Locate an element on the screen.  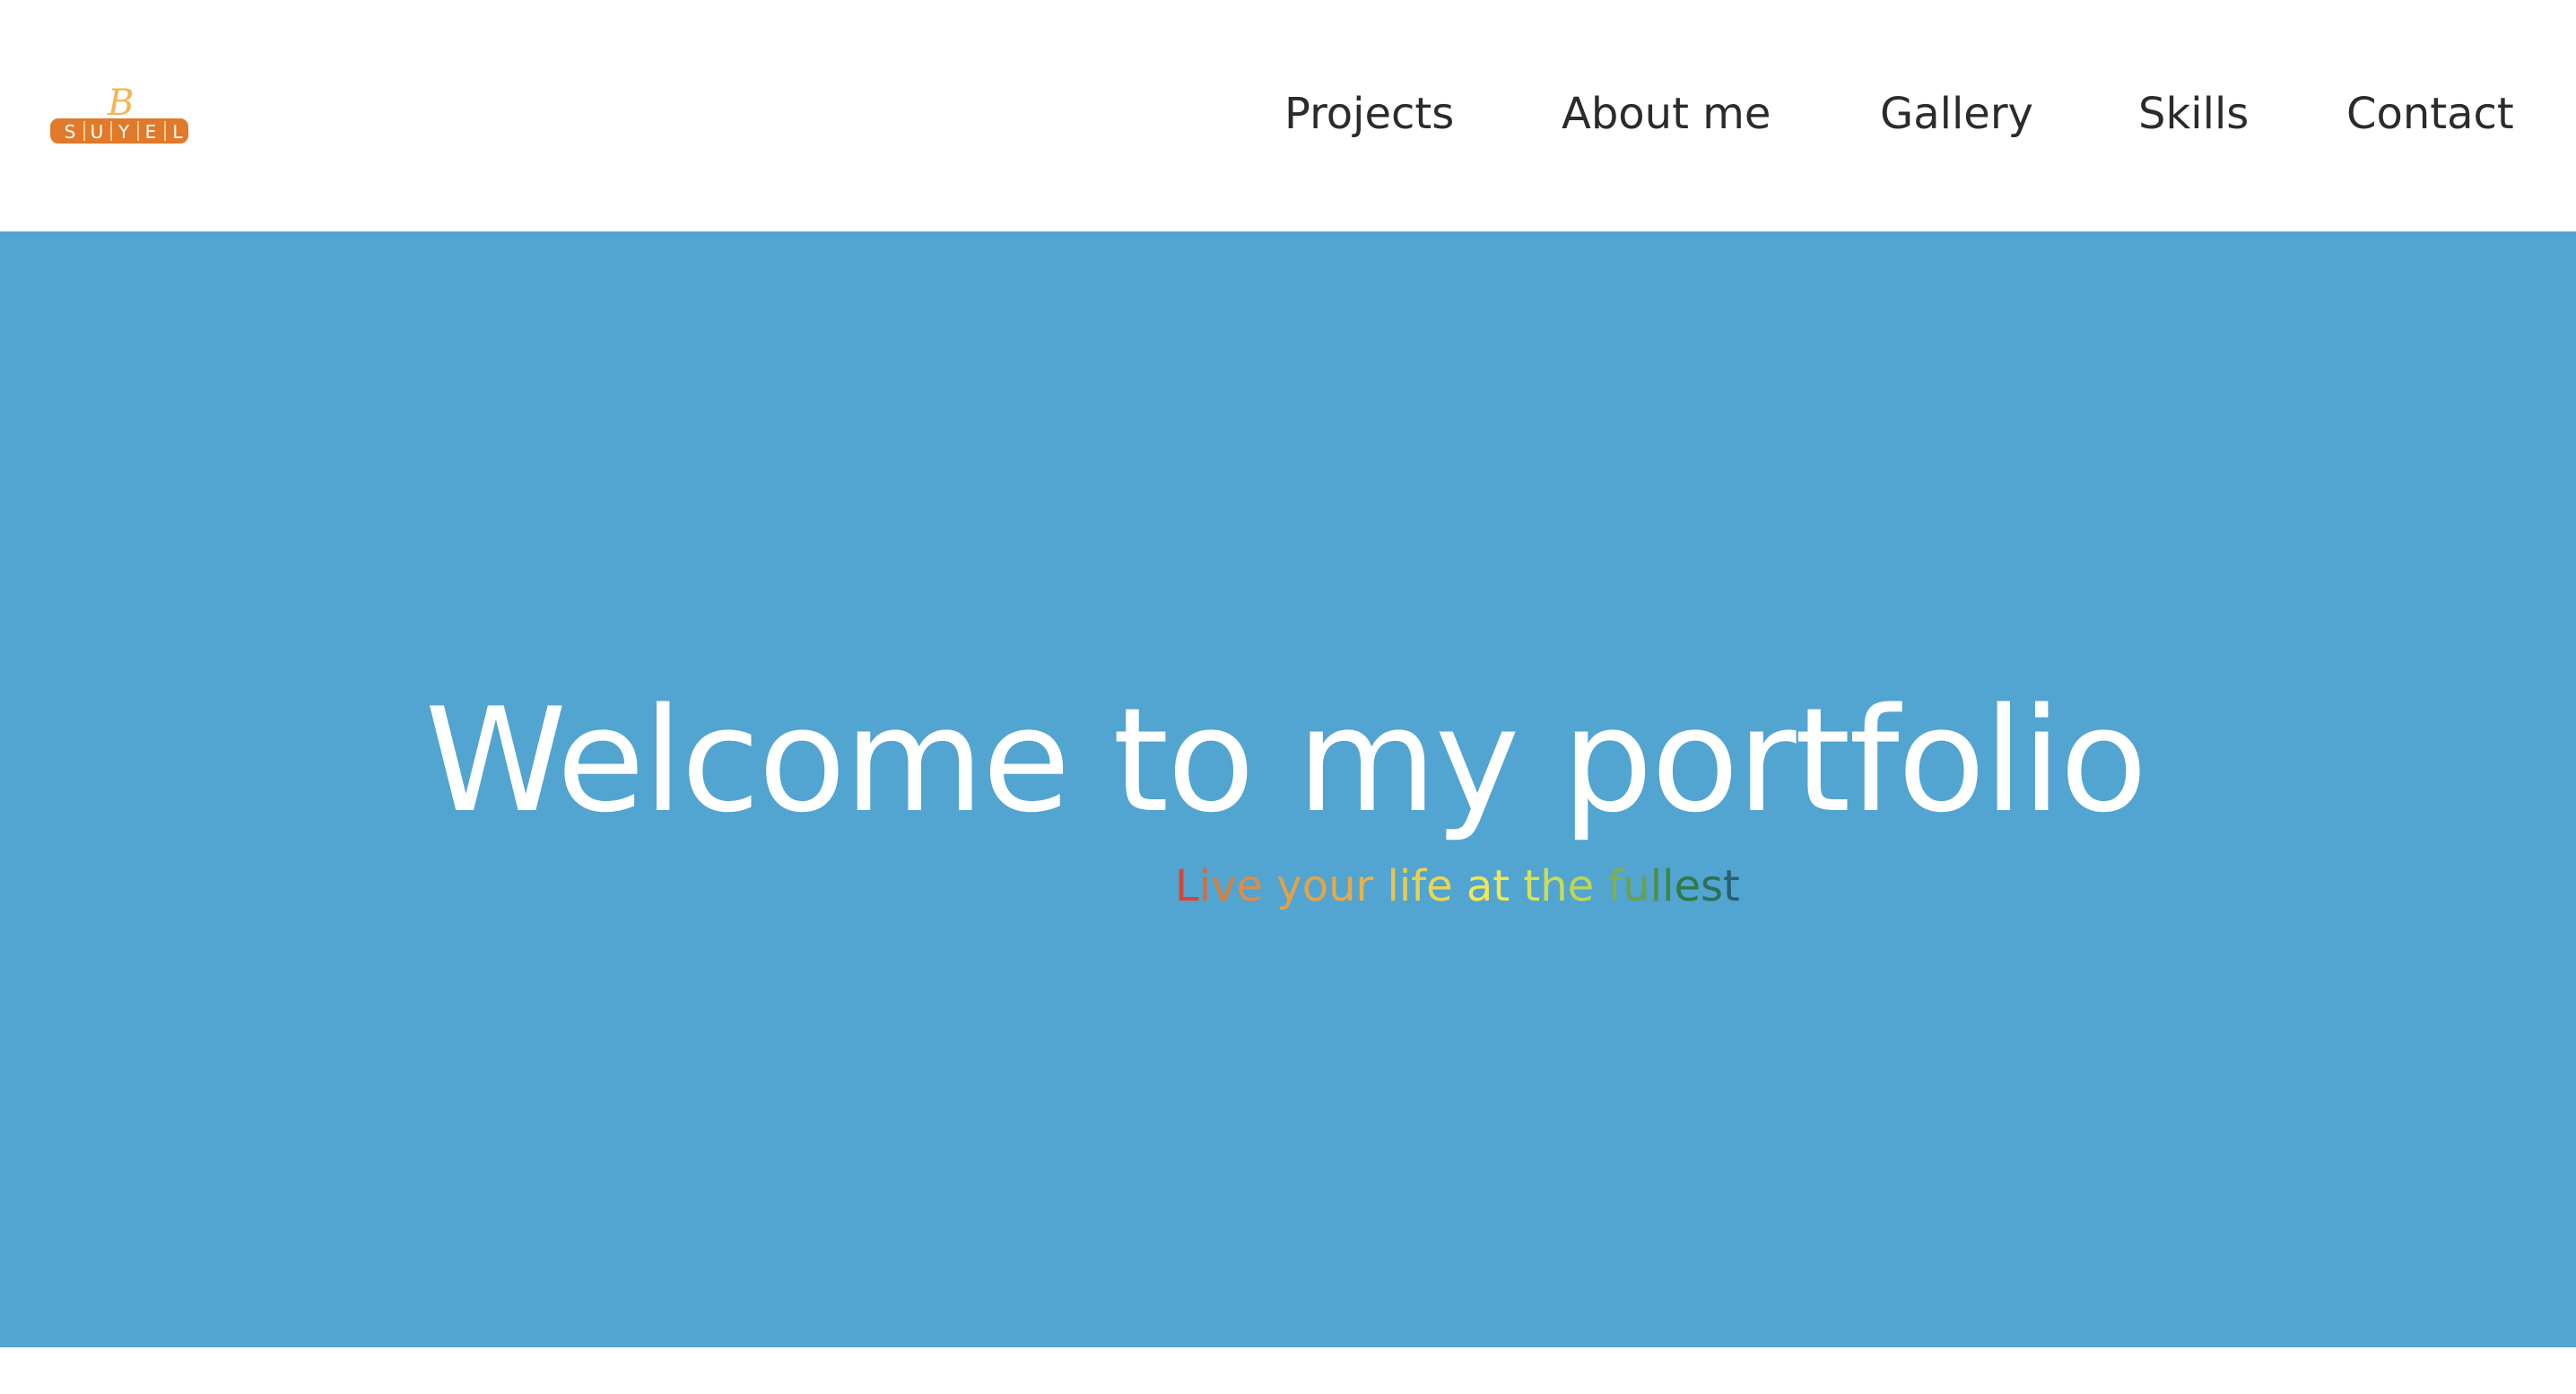
tagline-letter: a is located at coordinates (1479, 886).